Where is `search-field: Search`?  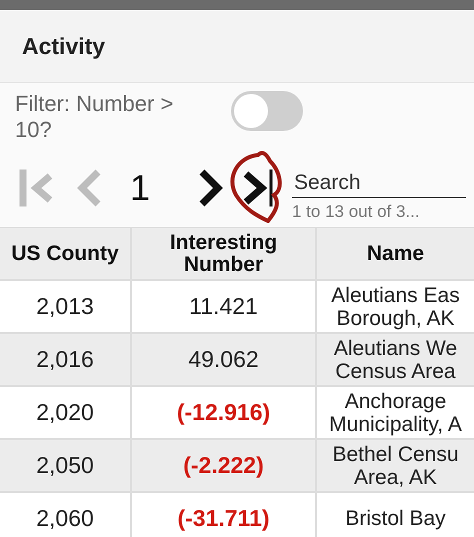 search-field: Search is located at coordinates (379, 183).